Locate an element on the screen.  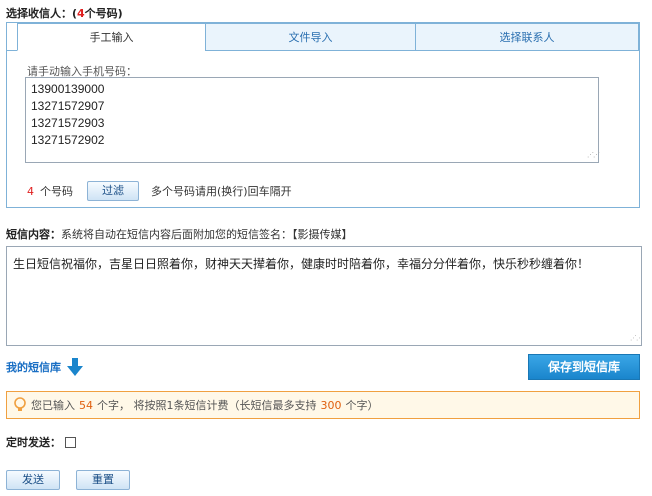
arrow-down-icon is located at coordinates (75, 367).